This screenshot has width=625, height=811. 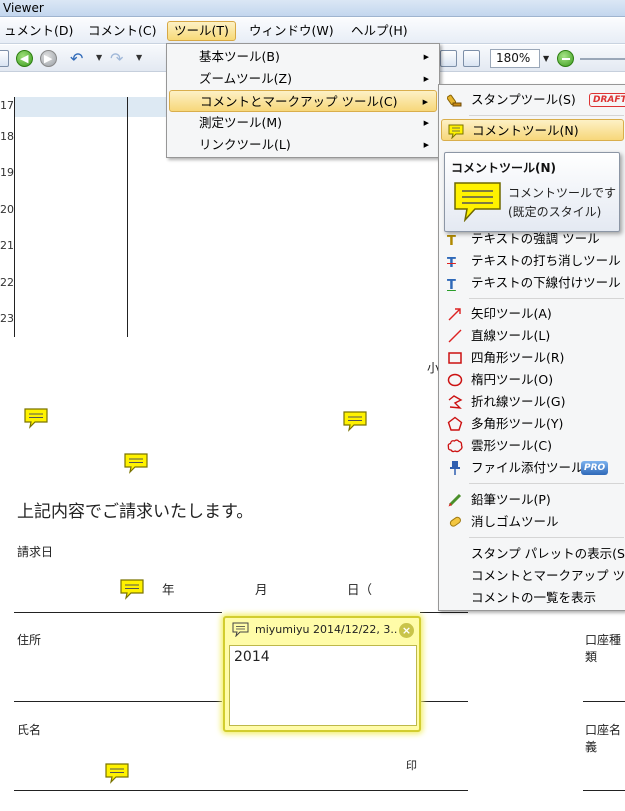 I want to click on menu-help: ヘルプ(H), so click(x=379, y=31).